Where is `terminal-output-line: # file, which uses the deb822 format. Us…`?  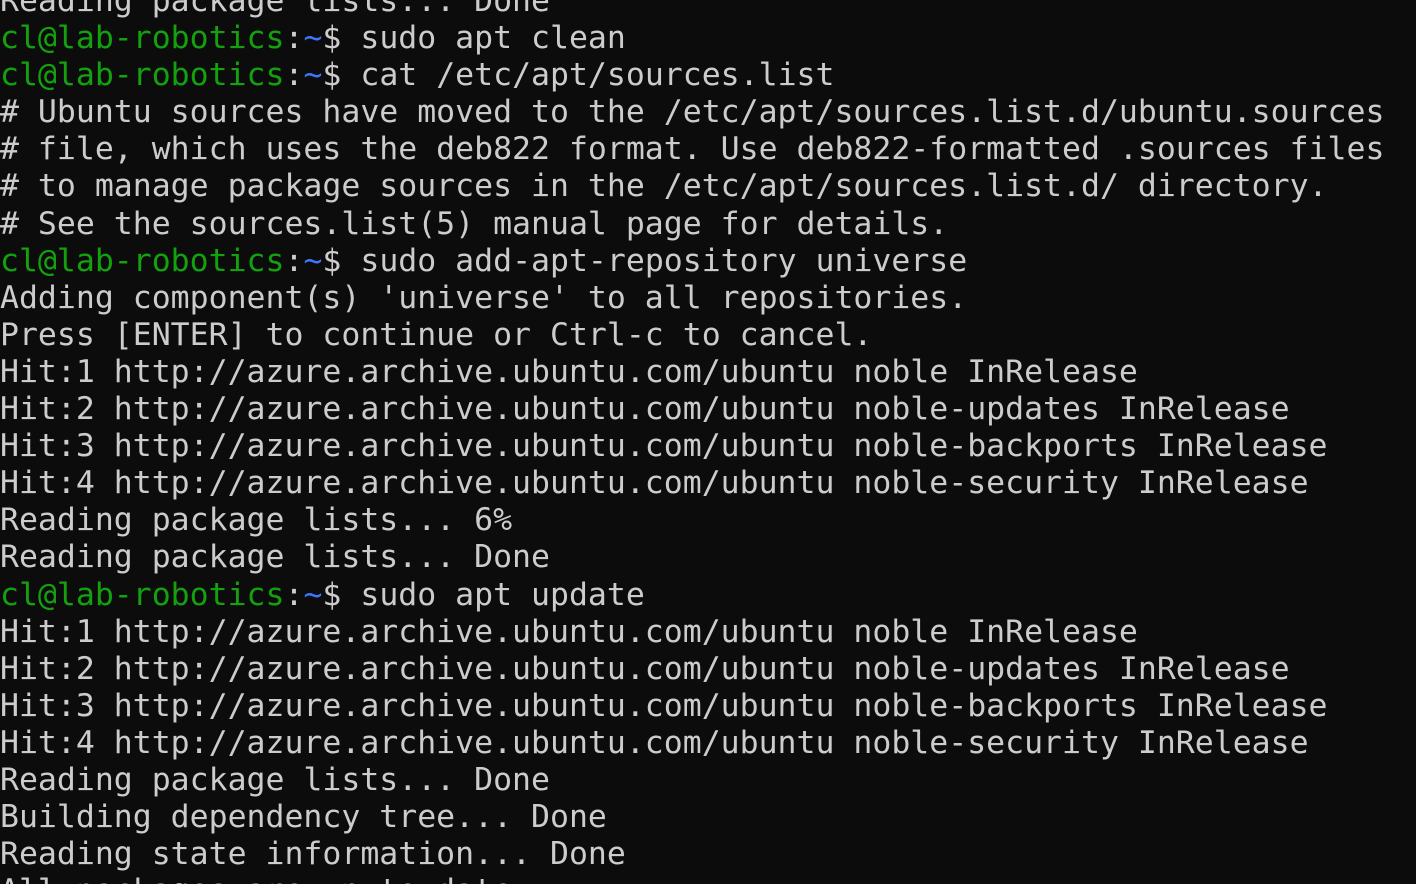 terminal-output-line: # file, which uses the deb822 format. Us… is located at coordinates (692, 149).